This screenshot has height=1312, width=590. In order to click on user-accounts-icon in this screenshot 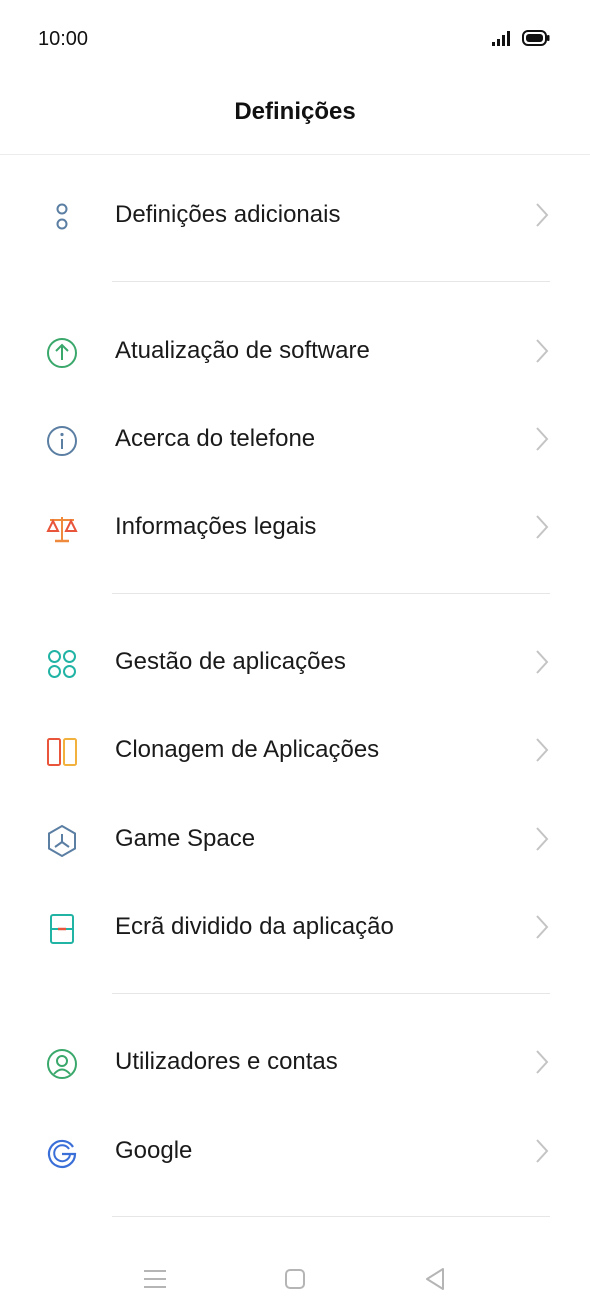, I will do `click(62, 1064)`.